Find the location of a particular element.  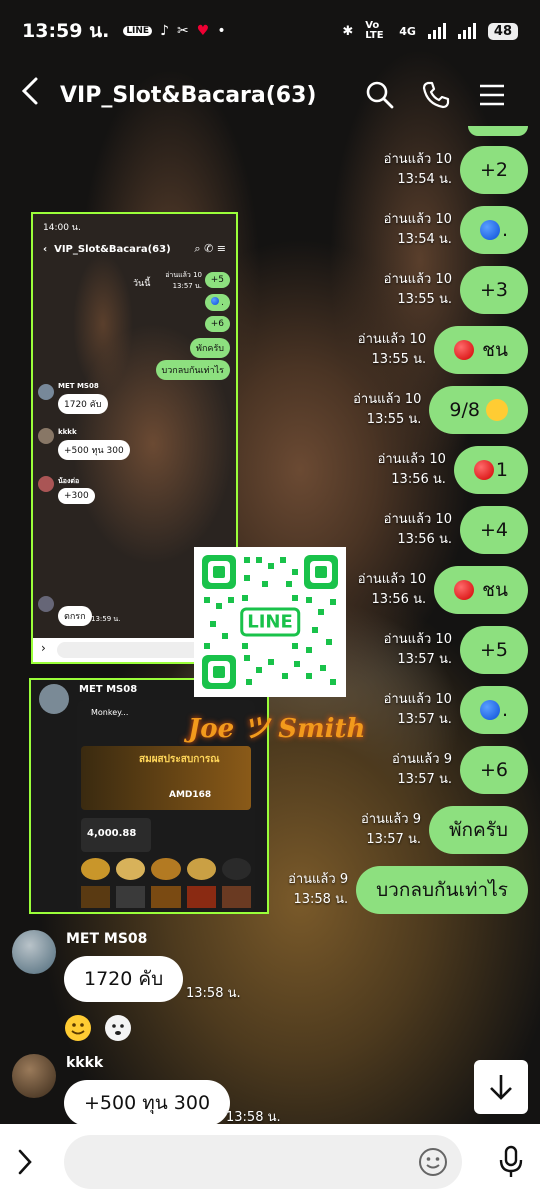

emoji-button is located at coordinates (433, 1164).